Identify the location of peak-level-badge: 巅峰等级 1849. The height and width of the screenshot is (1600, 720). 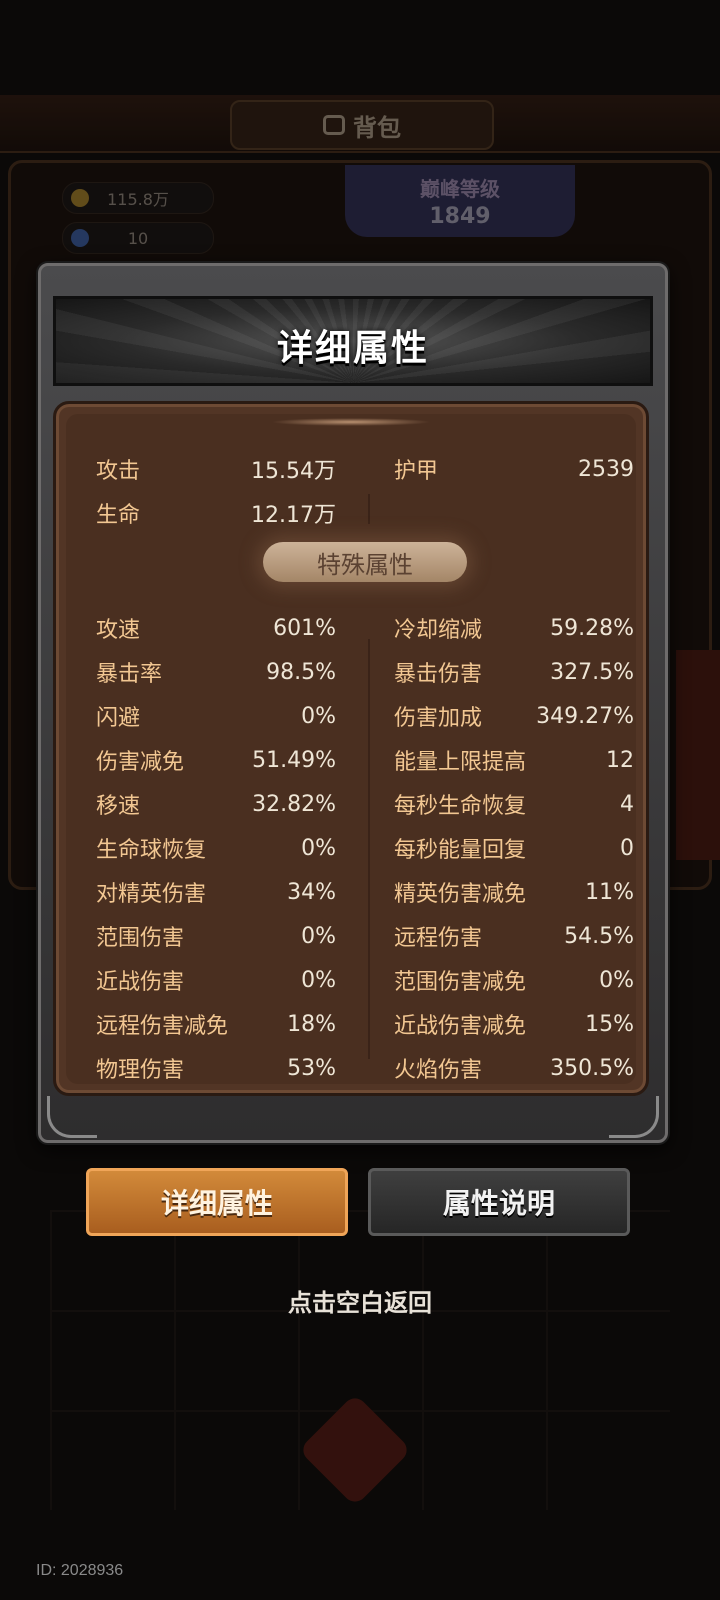
(460, 201).